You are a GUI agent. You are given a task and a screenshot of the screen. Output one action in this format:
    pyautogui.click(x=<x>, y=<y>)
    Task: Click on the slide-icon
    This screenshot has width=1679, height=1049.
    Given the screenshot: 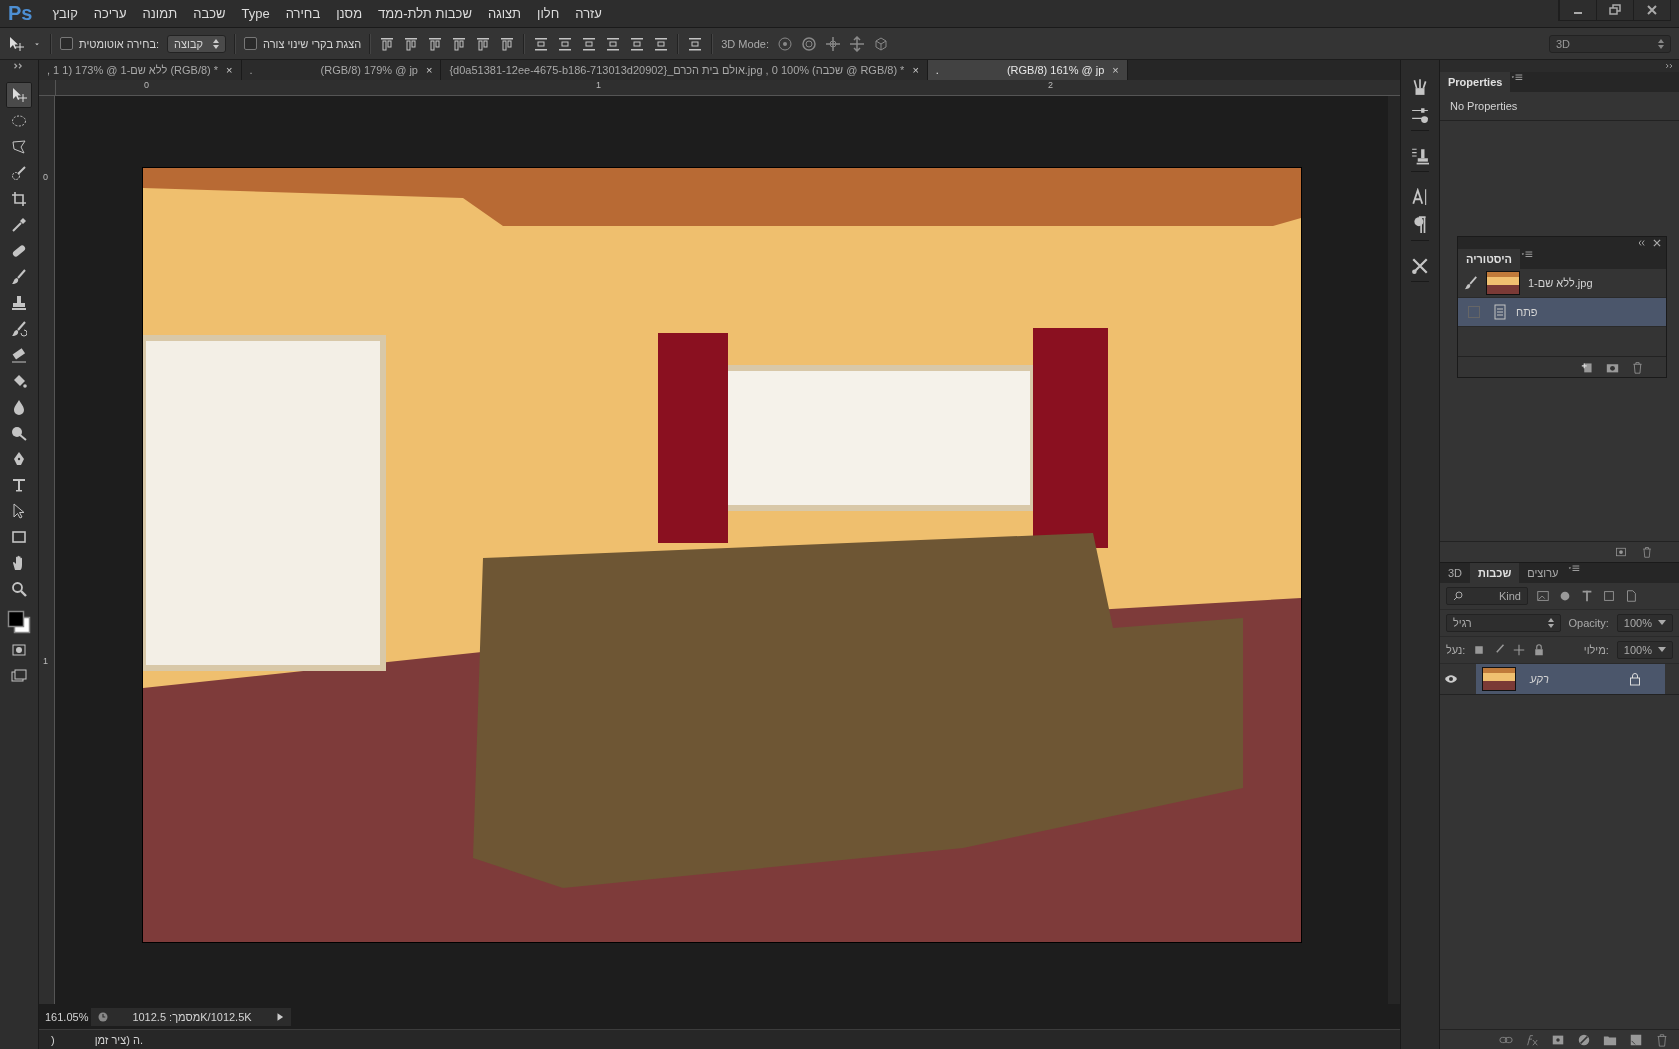 What is the action you would take?
    pyautogui.click(x=856, y=43)
    